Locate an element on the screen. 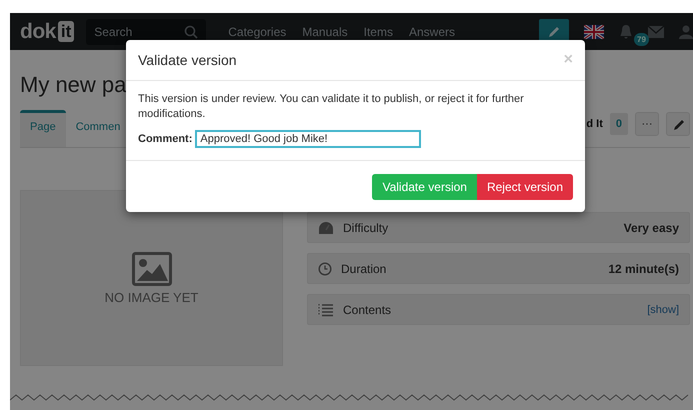 Image resolution: width=693 pixels, height=410 pixels. image-icon is located at coordinates (152, 269).